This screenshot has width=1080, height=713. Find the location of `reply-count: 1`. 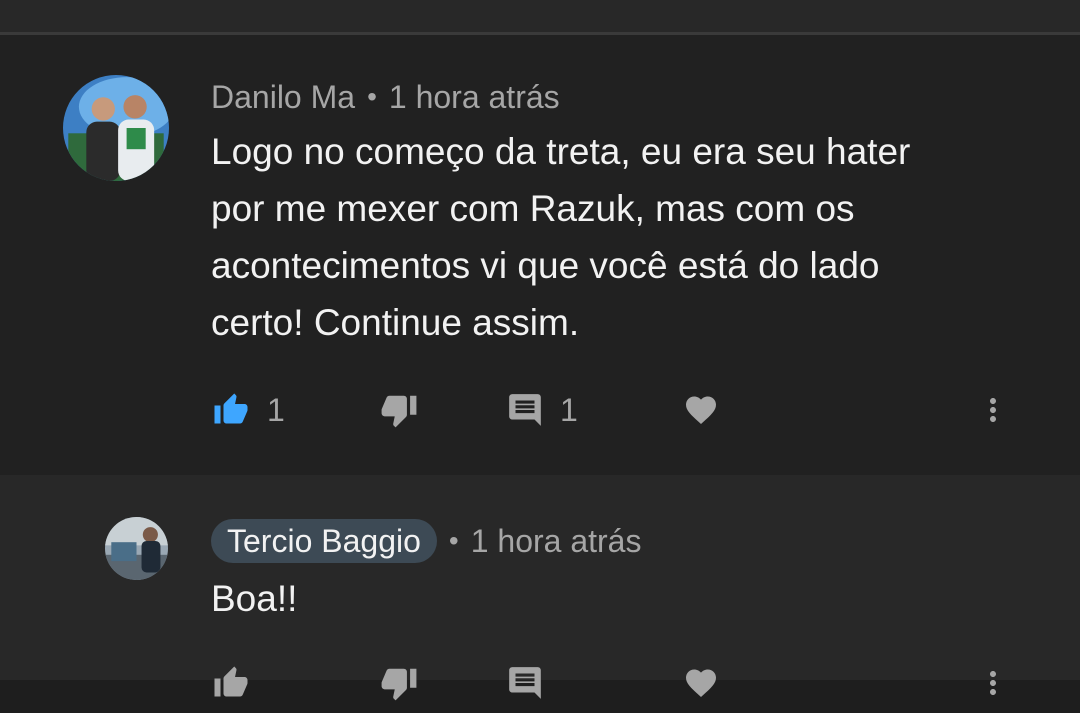

reply-count: 1 is located at coordinates (569, 409).